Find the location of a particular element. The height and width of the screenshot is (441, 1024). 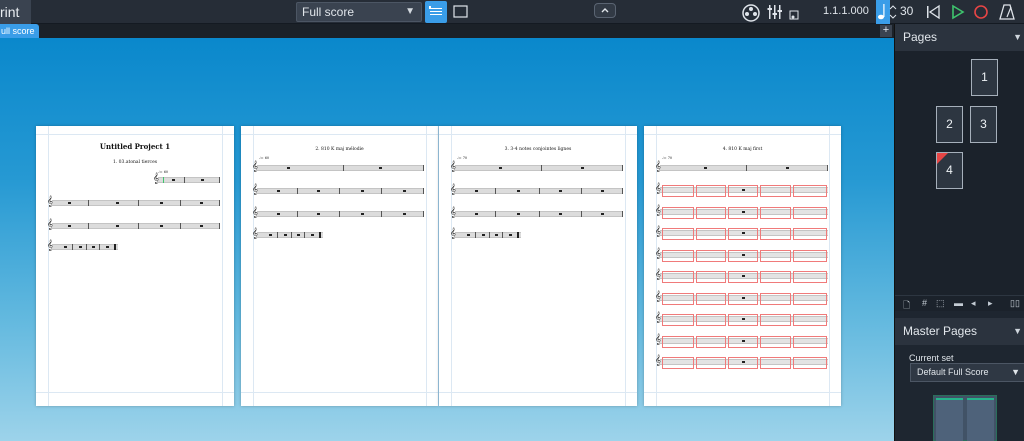

flow-title: 3. 3-4 notes conjointes lignes is located at coordinates (538, 149).